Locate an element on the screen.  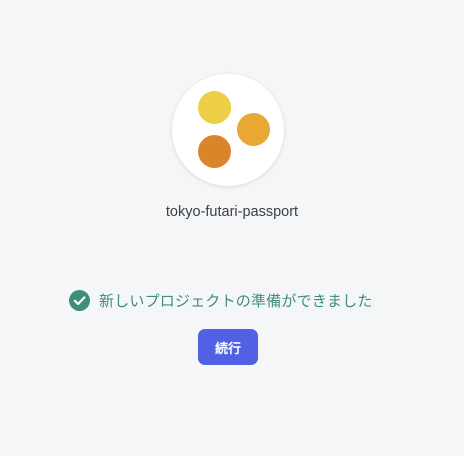
logo-dot-yellow is located at coordinates (214, 107).